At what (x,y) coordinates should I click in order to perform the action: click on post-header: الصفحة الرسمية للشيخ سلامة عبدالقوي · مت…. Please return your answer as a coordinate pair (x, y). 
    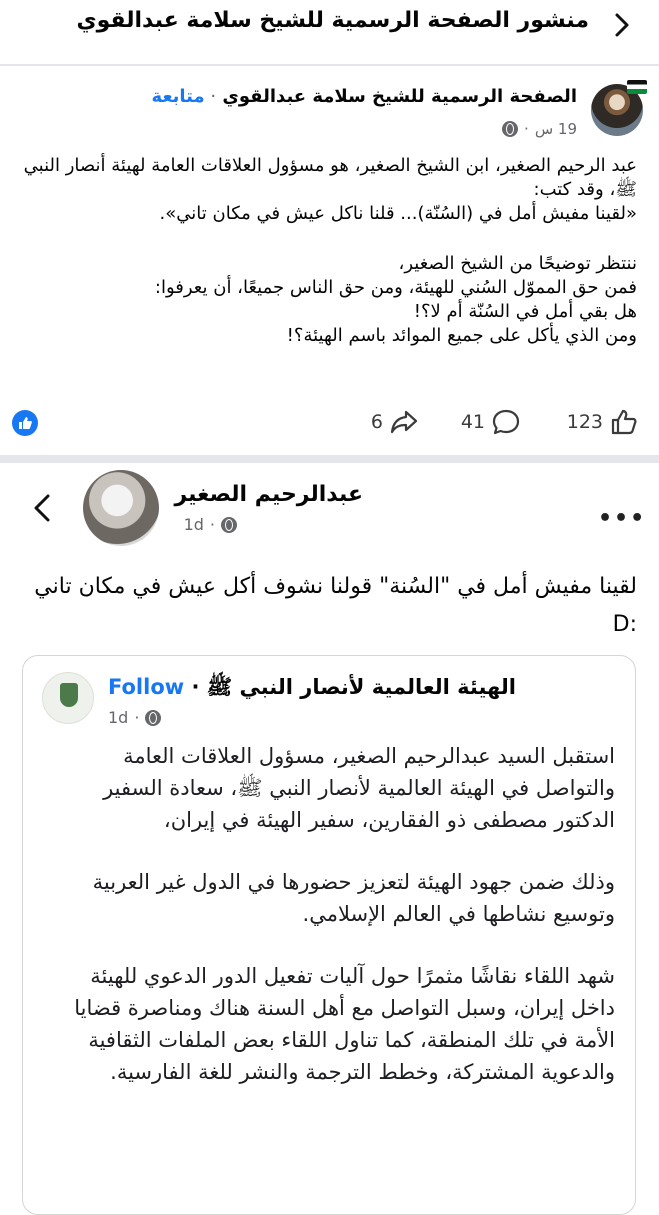
    Looking at the image, I should click on (364, 96).